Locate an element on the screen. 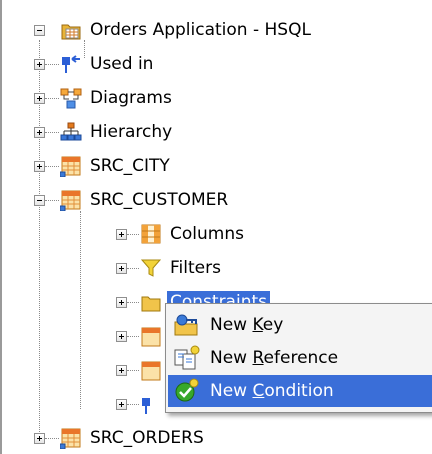  new-key-icon is located at coordinates (186, 325).